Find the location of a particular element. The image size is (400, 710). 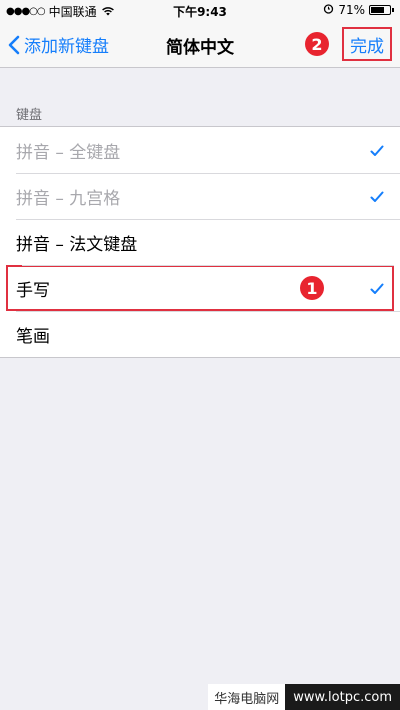

step-2-badge: 2 is located at coordinates (317, 44).